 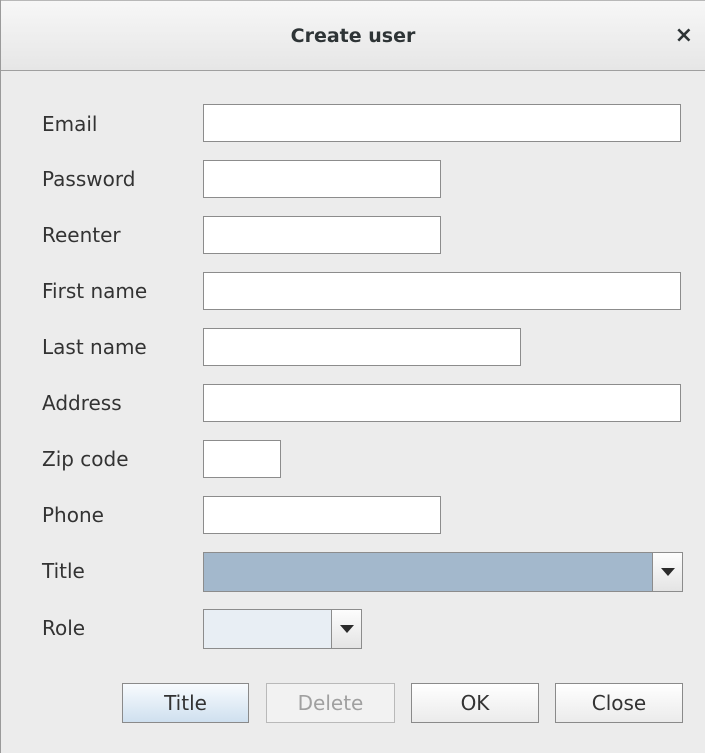 I want to click on last-name-label: Last name, so click(x=94, y=347).